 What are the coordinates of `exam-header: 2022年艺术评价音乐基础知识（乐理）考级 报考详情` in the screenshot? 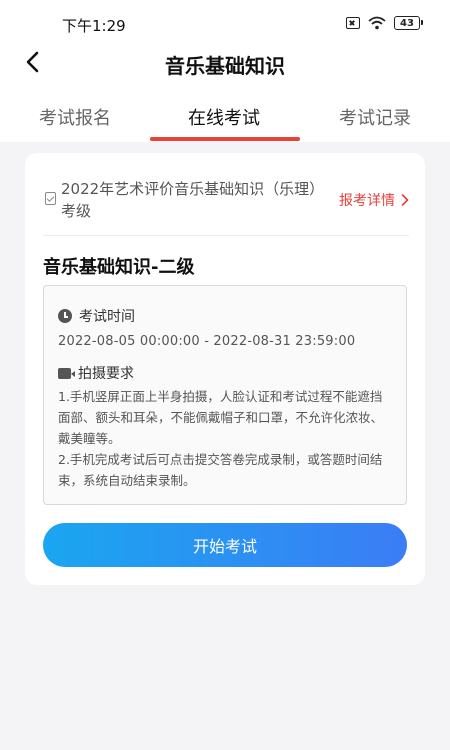 It's located at (226, 207).